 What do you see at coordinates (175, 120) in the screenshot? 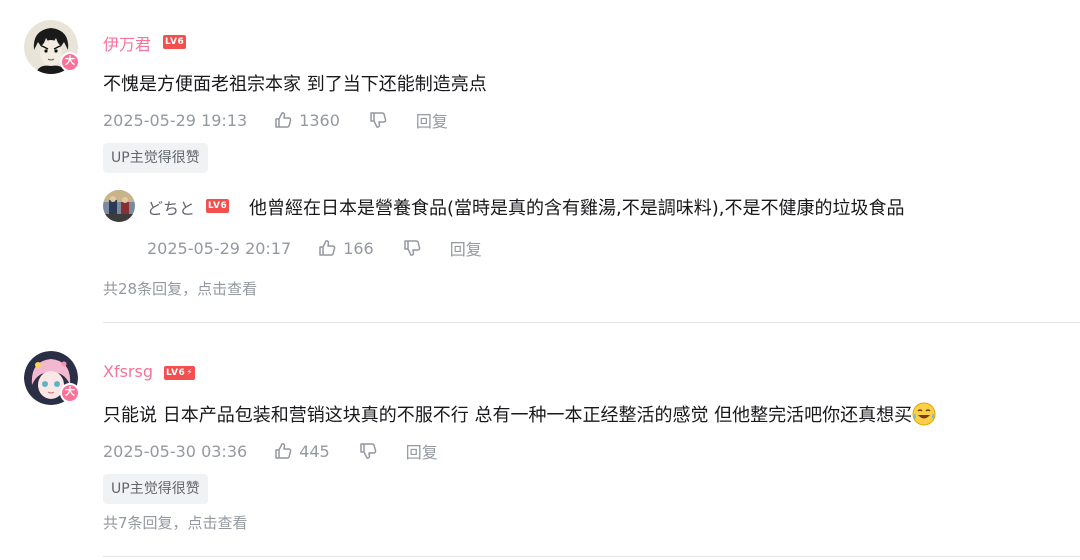
I see `comment-time: 2025-05-29 19:13` at bounding box center [175, 120].